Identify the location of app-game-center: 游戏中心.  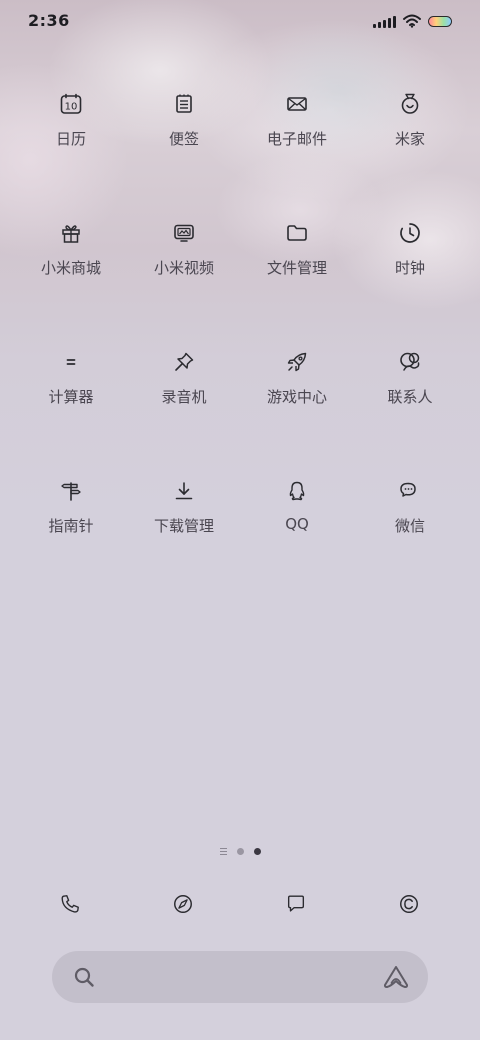
(297, 390).